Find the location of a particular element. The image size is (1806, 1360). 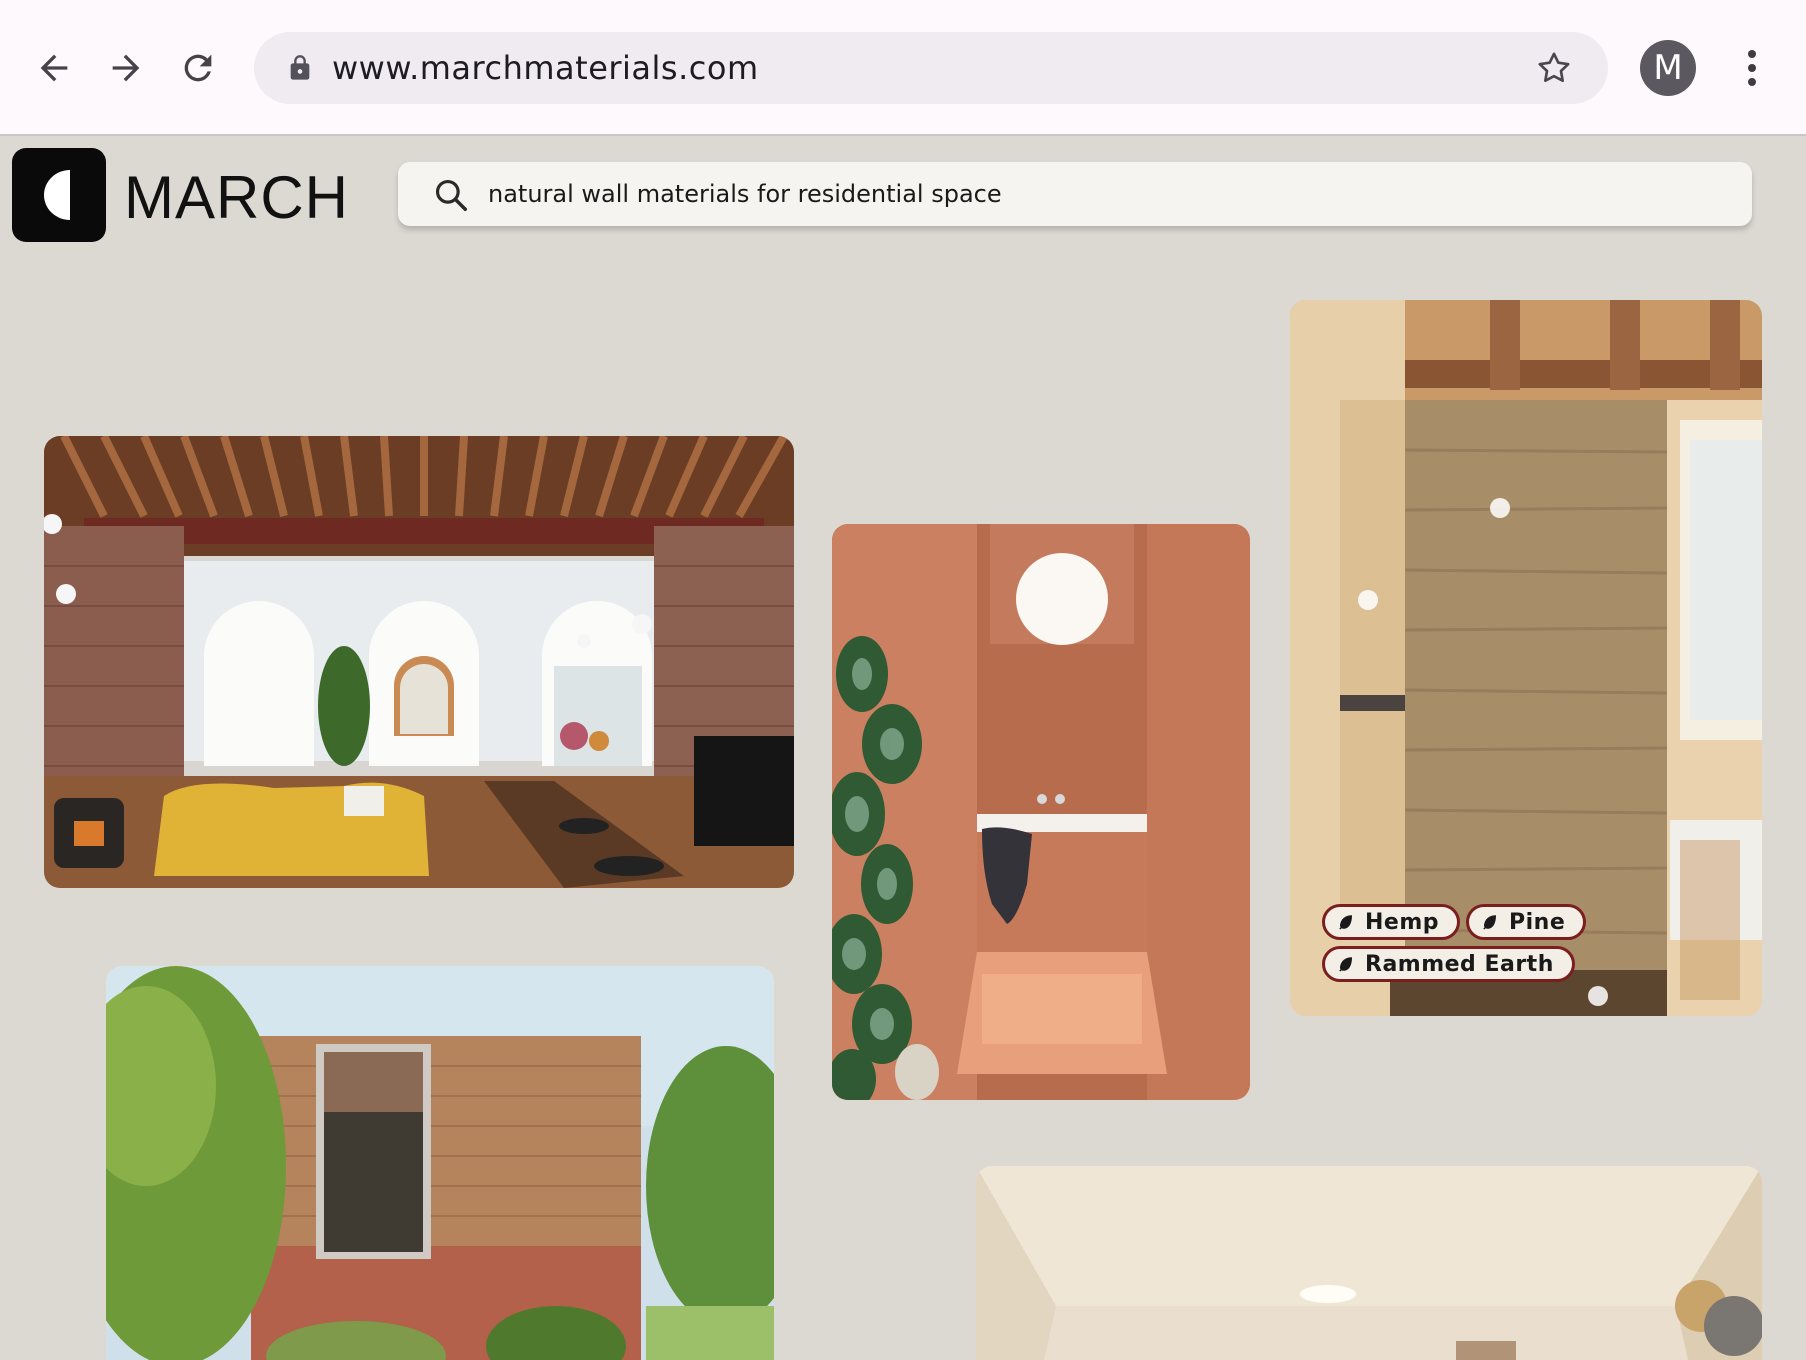

image-card-timber-interior is located at coordinates (1369, 1263).